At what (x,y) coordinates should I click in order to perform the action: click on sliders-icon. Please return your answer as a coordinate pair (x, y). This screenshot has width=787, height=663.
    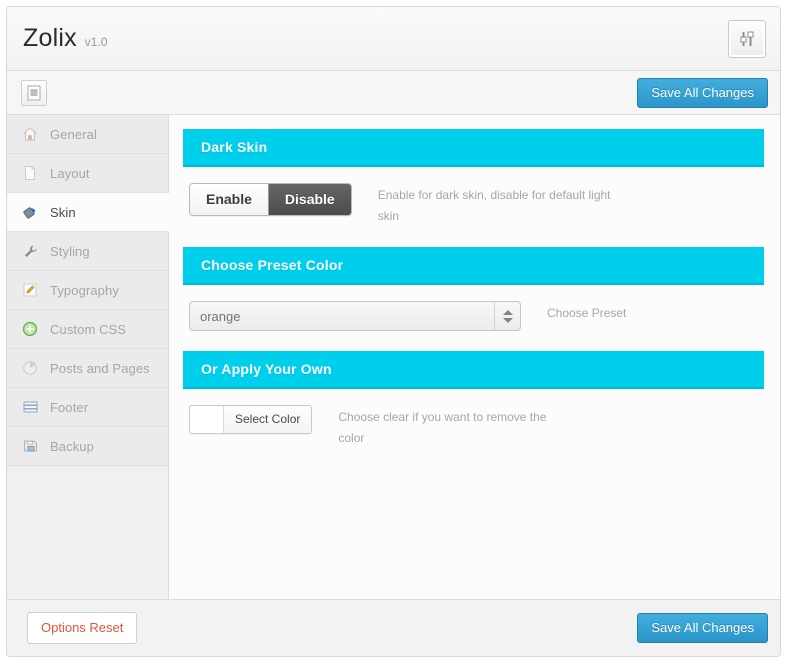
    Looking at the image, I should click on (747, 38).